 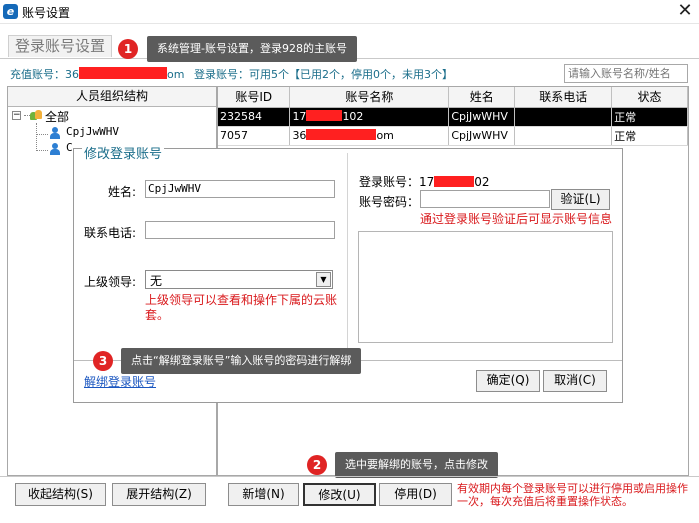 I want to click on tree-header: 人员组织结构, so click(x=112, y=97).